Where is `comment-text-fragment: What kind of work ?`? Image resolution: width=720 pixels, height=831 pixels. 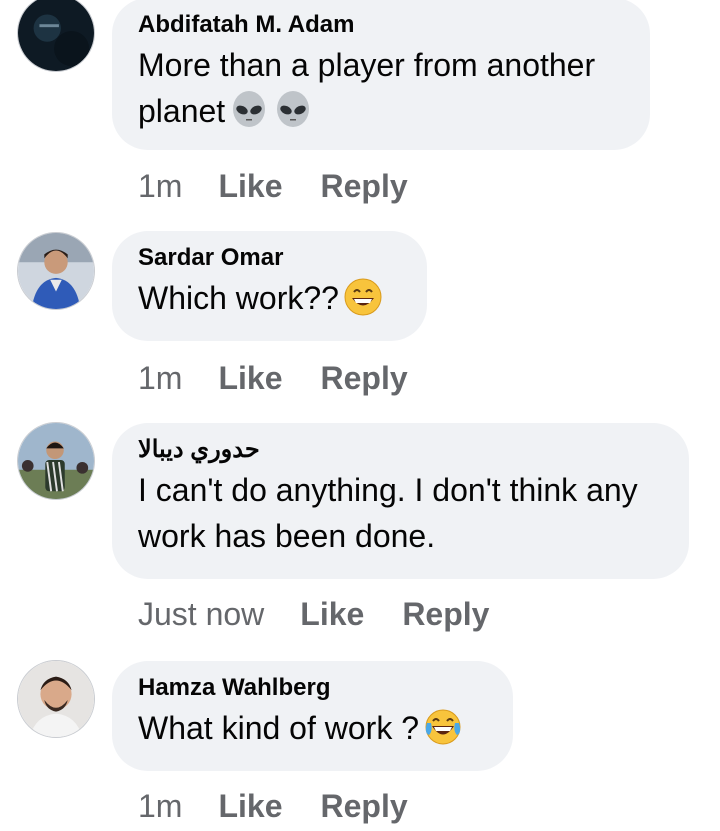
comment-text-fragment: What kind of work ? is located at coordinates (278, 728).